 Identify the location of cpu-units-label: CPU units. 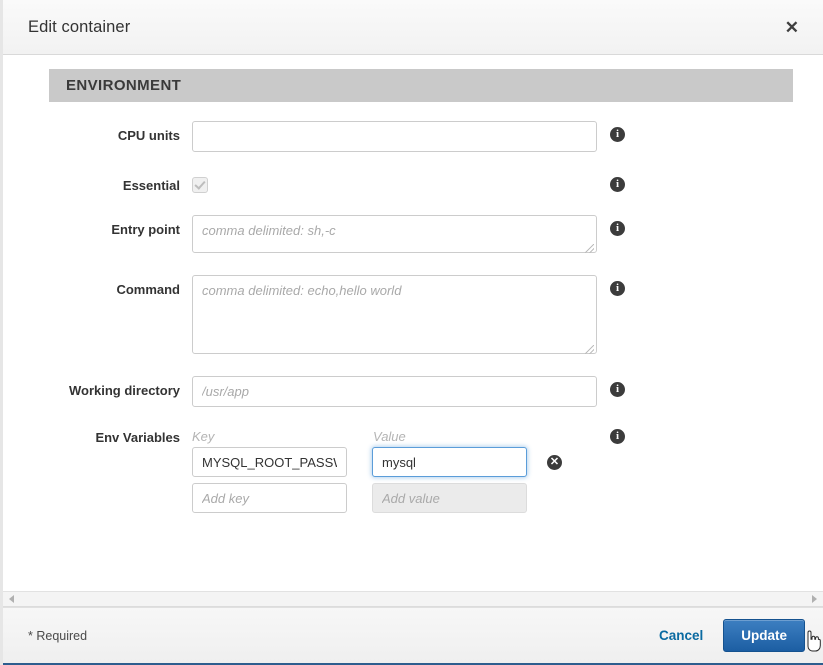
(148, 135).